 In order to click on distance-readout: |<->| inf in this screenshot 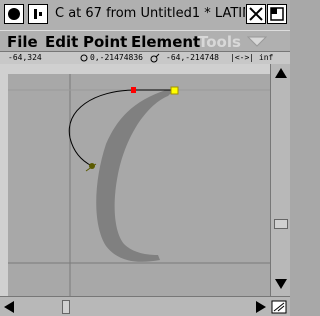, I will do `click(252, 57)`.